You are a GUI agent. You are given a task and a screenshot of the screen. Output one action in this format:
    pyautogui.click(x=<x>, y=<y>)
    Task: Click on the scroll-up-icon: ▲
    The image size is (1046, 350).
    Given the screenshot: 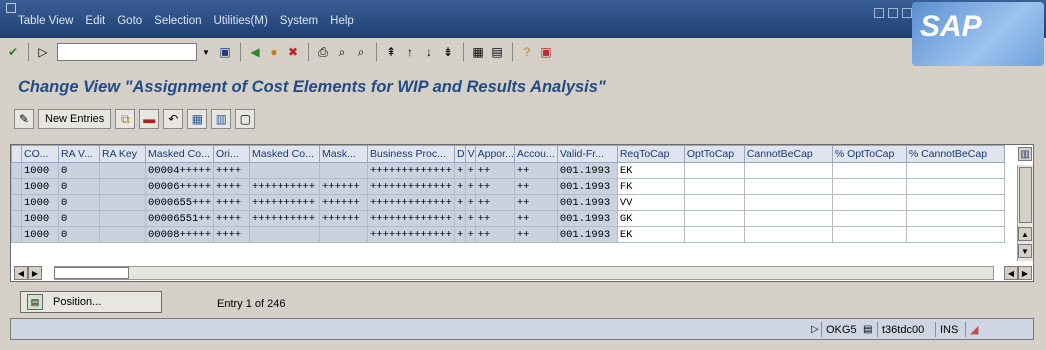 What is the action you would take?
    pyautogui.click(x=1025, y=234)
    